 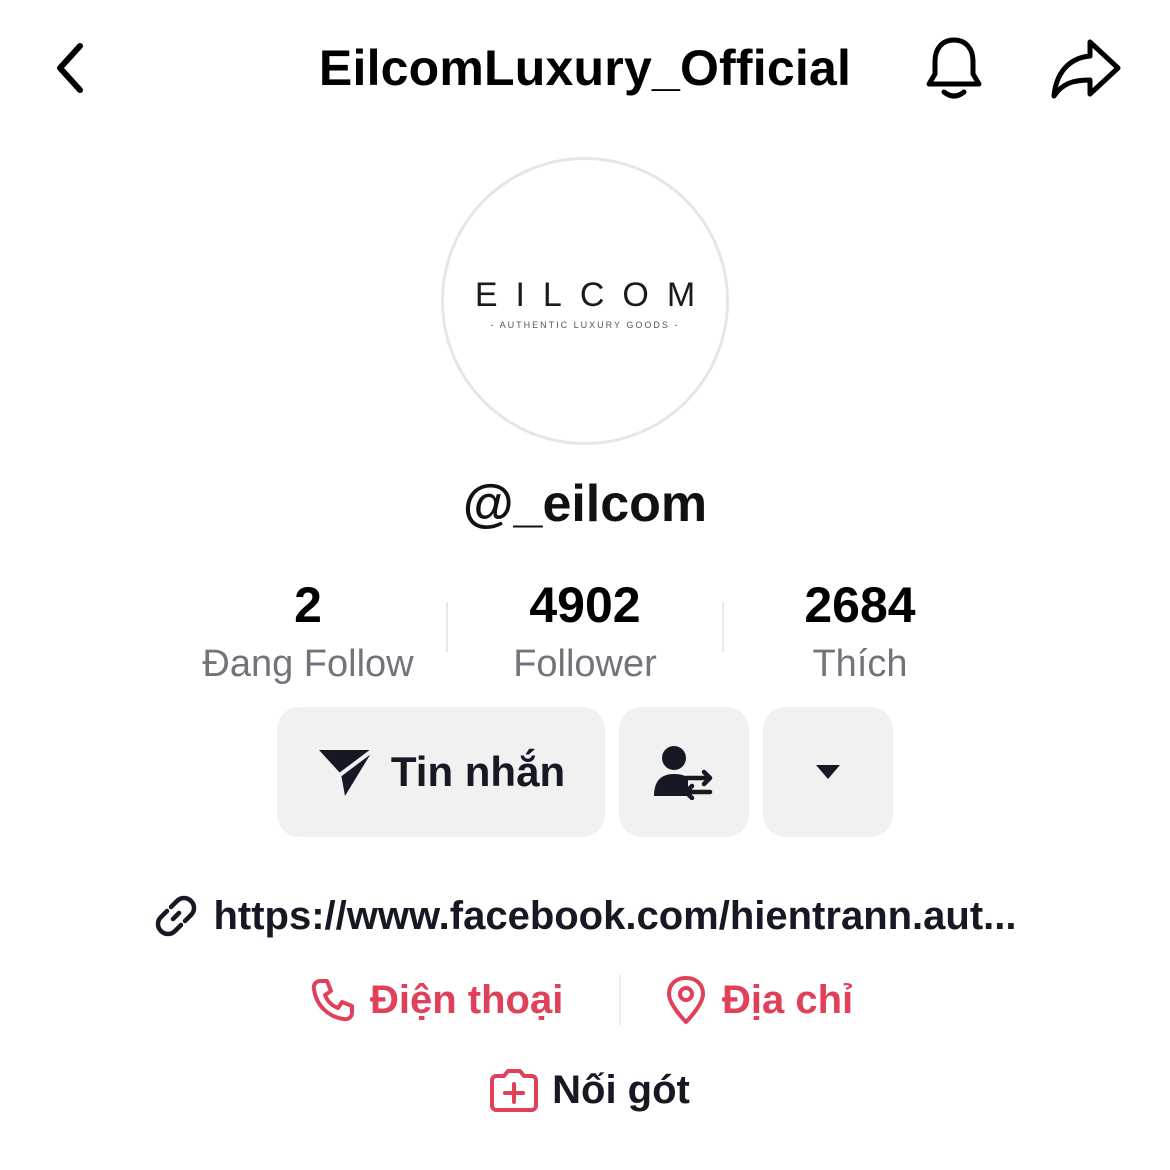 I want to click on stat-following: 2 Đang Follow, so click(x=308, y=633).